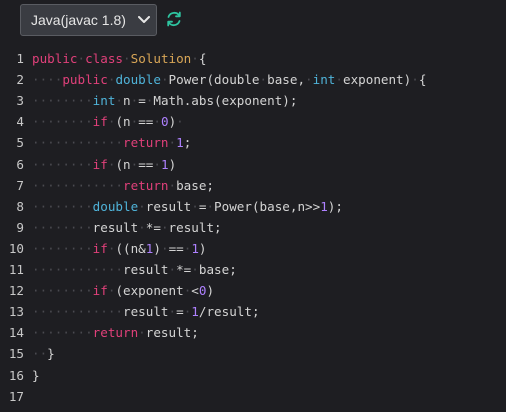 The width and height of the screenshot is (506, 412). Describe the element at coordinates (104, 101) in the screenshot. I see `code-token: int` at that location.